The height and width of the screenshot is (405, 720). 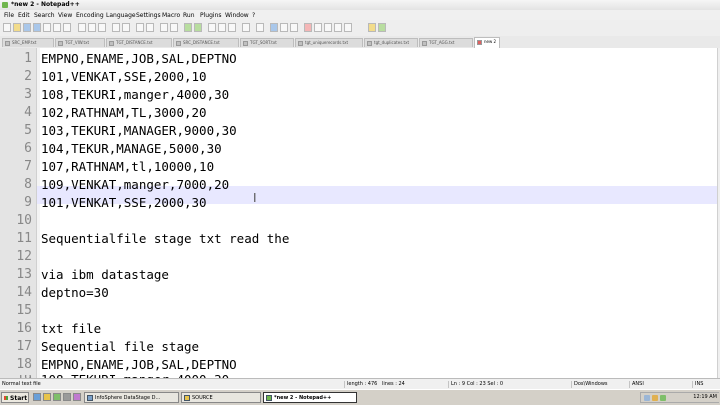 What do you see at coordinates (57, 27) in the screenshot?
I see `close-all-icon` at bounding box center [57, 27].